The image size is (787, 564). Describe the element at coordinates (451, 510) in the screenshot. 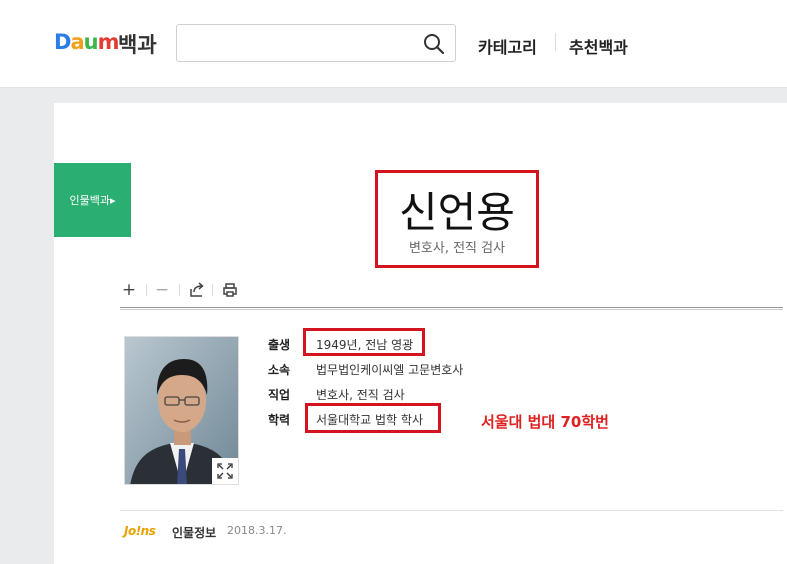

I see `source-divider` at that location.